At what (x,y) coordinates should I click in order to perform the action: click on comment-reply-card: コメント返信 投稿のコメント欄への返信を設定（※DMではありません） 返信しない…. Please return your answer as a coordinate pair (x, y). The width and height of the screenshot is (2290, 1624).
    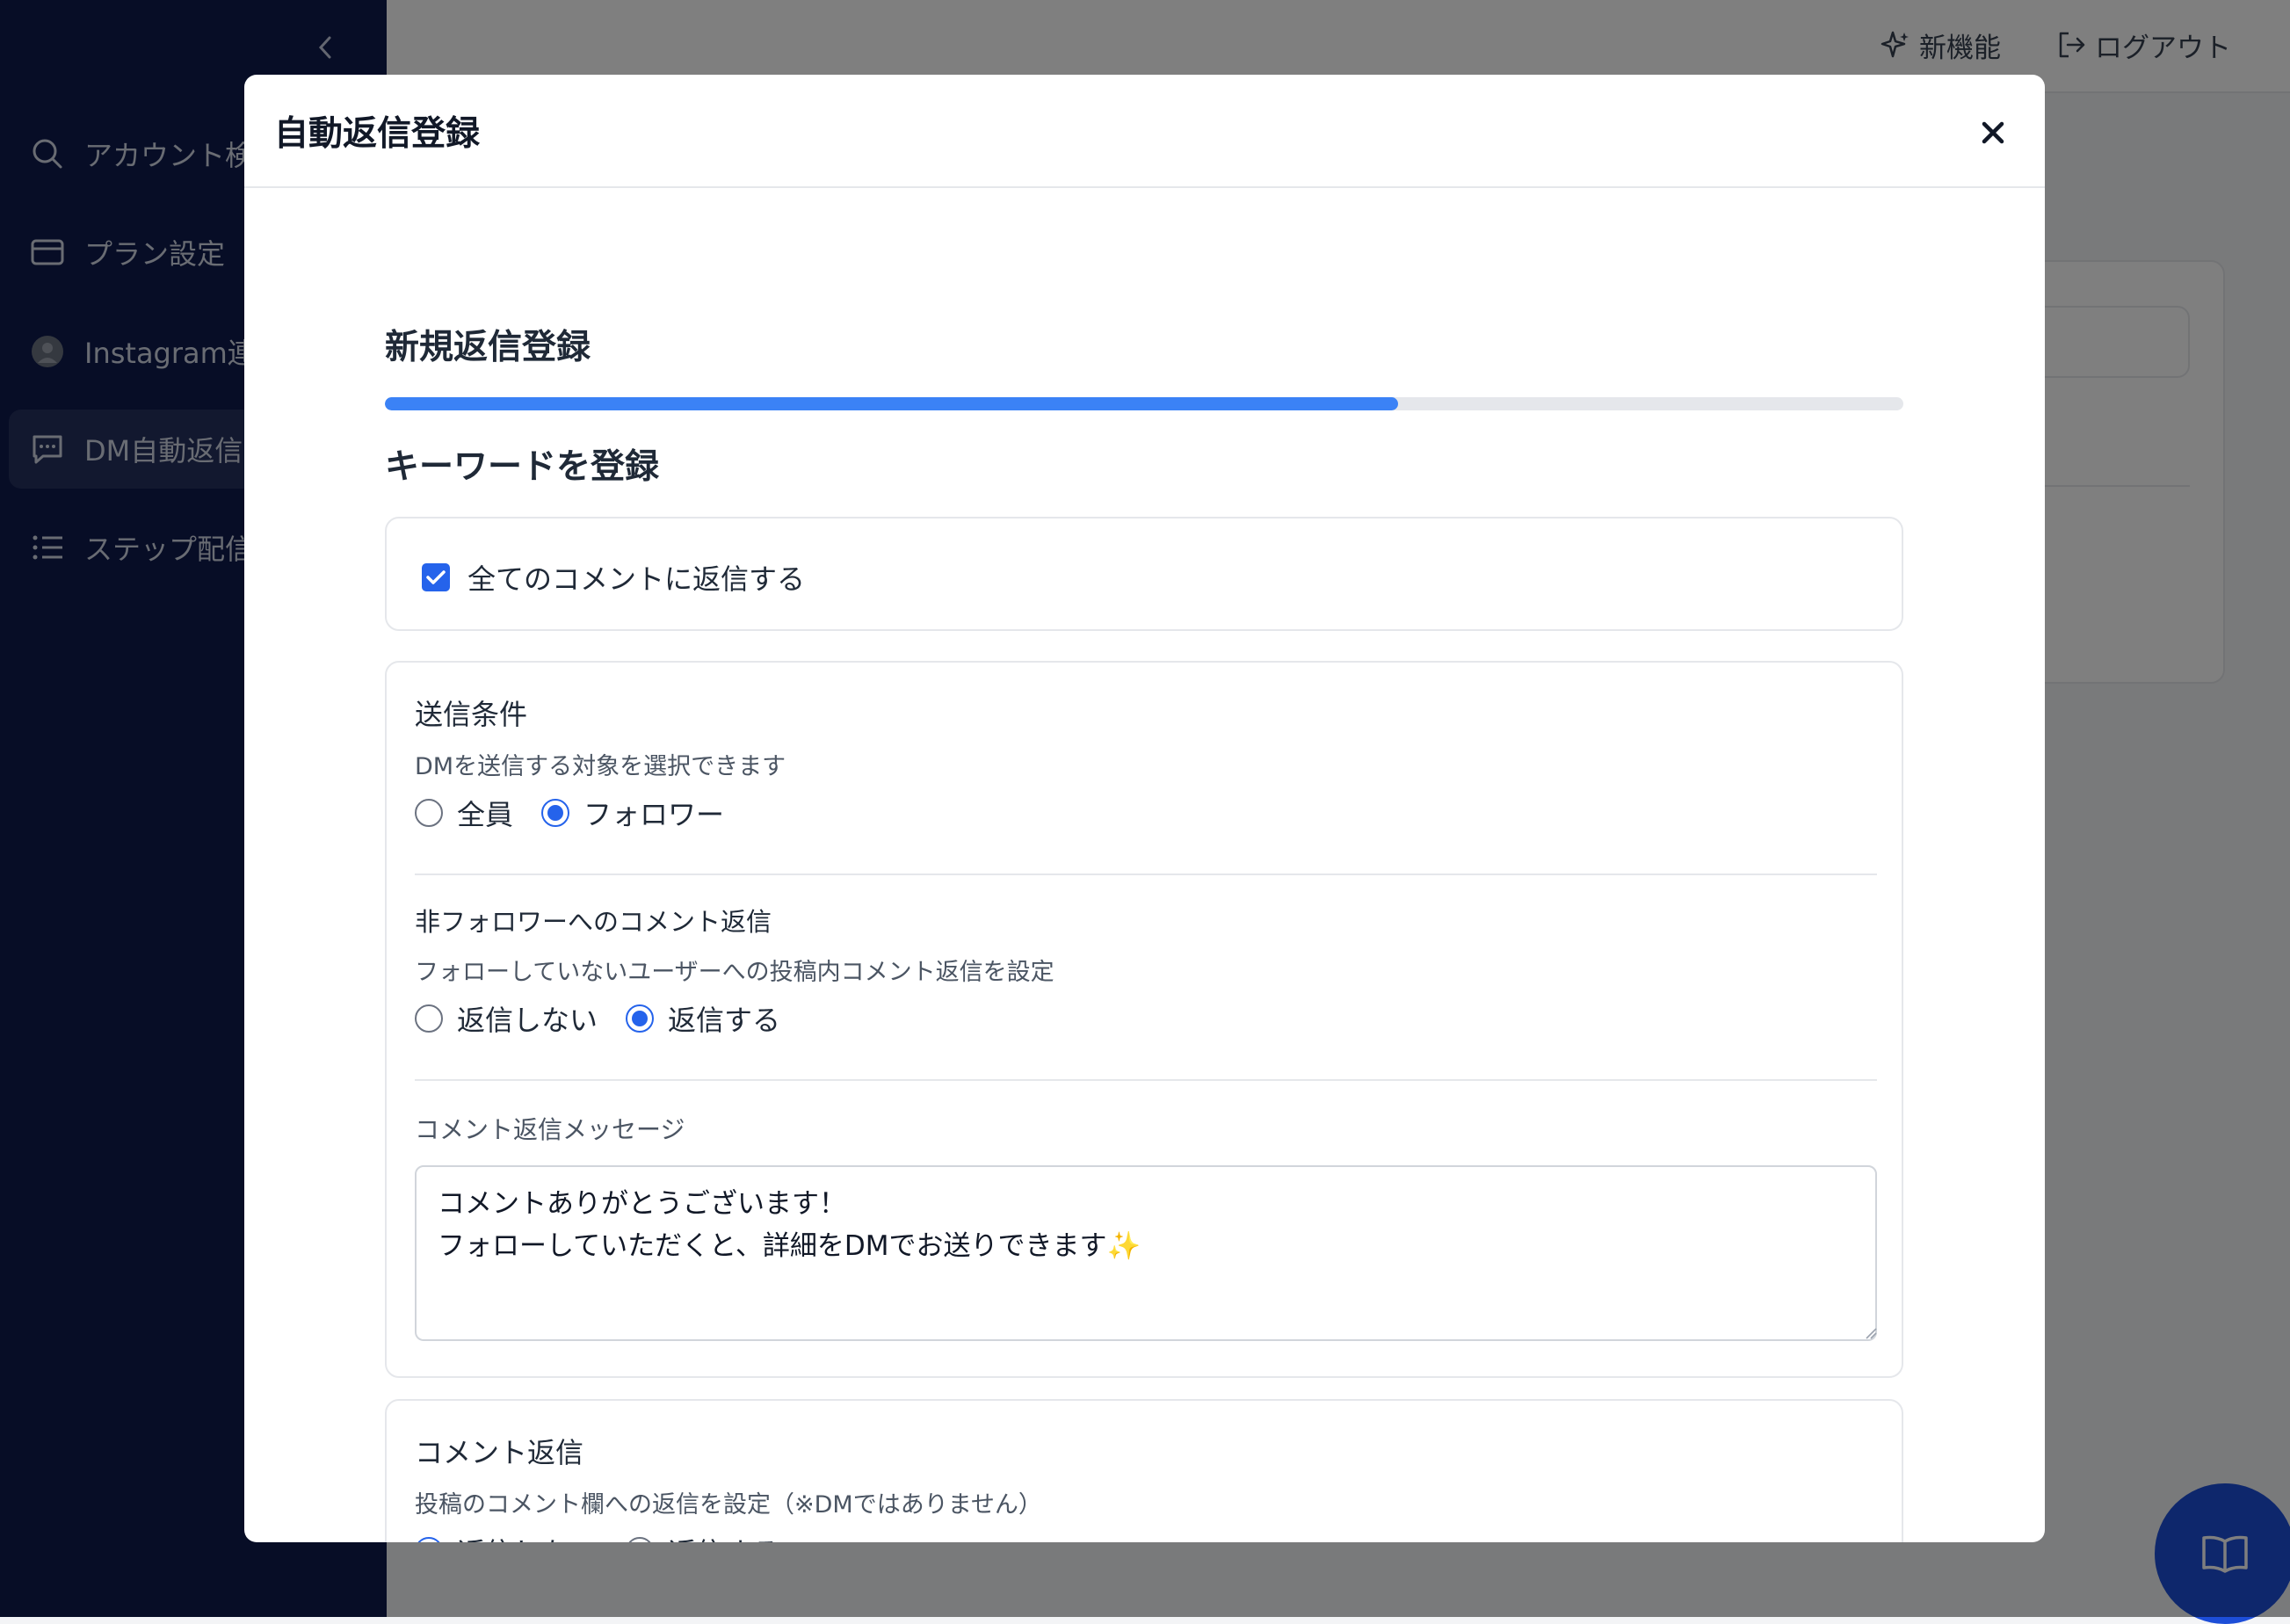
    Looking at the image, I should click on (1144, 1471).